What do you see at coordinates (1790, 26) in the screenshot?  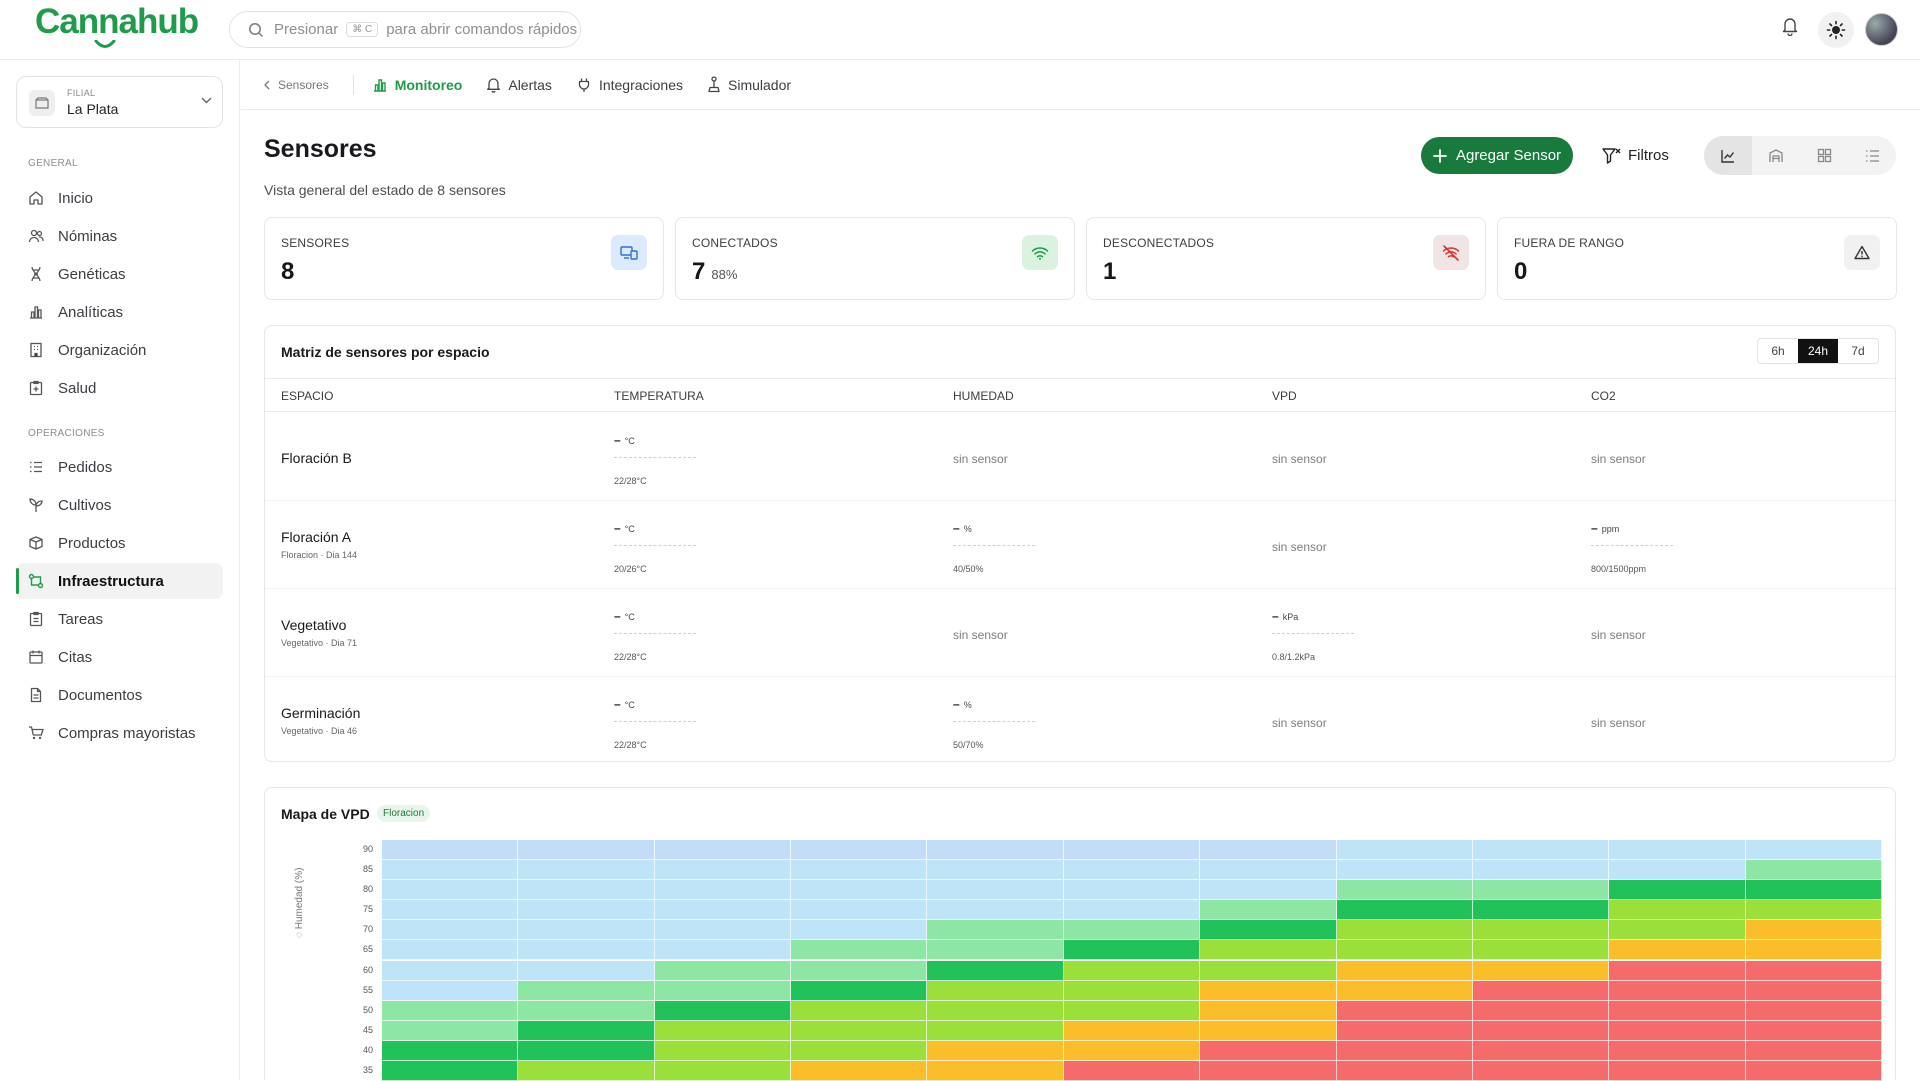 I see `bell-icon` at bounding box center [1790, 26].